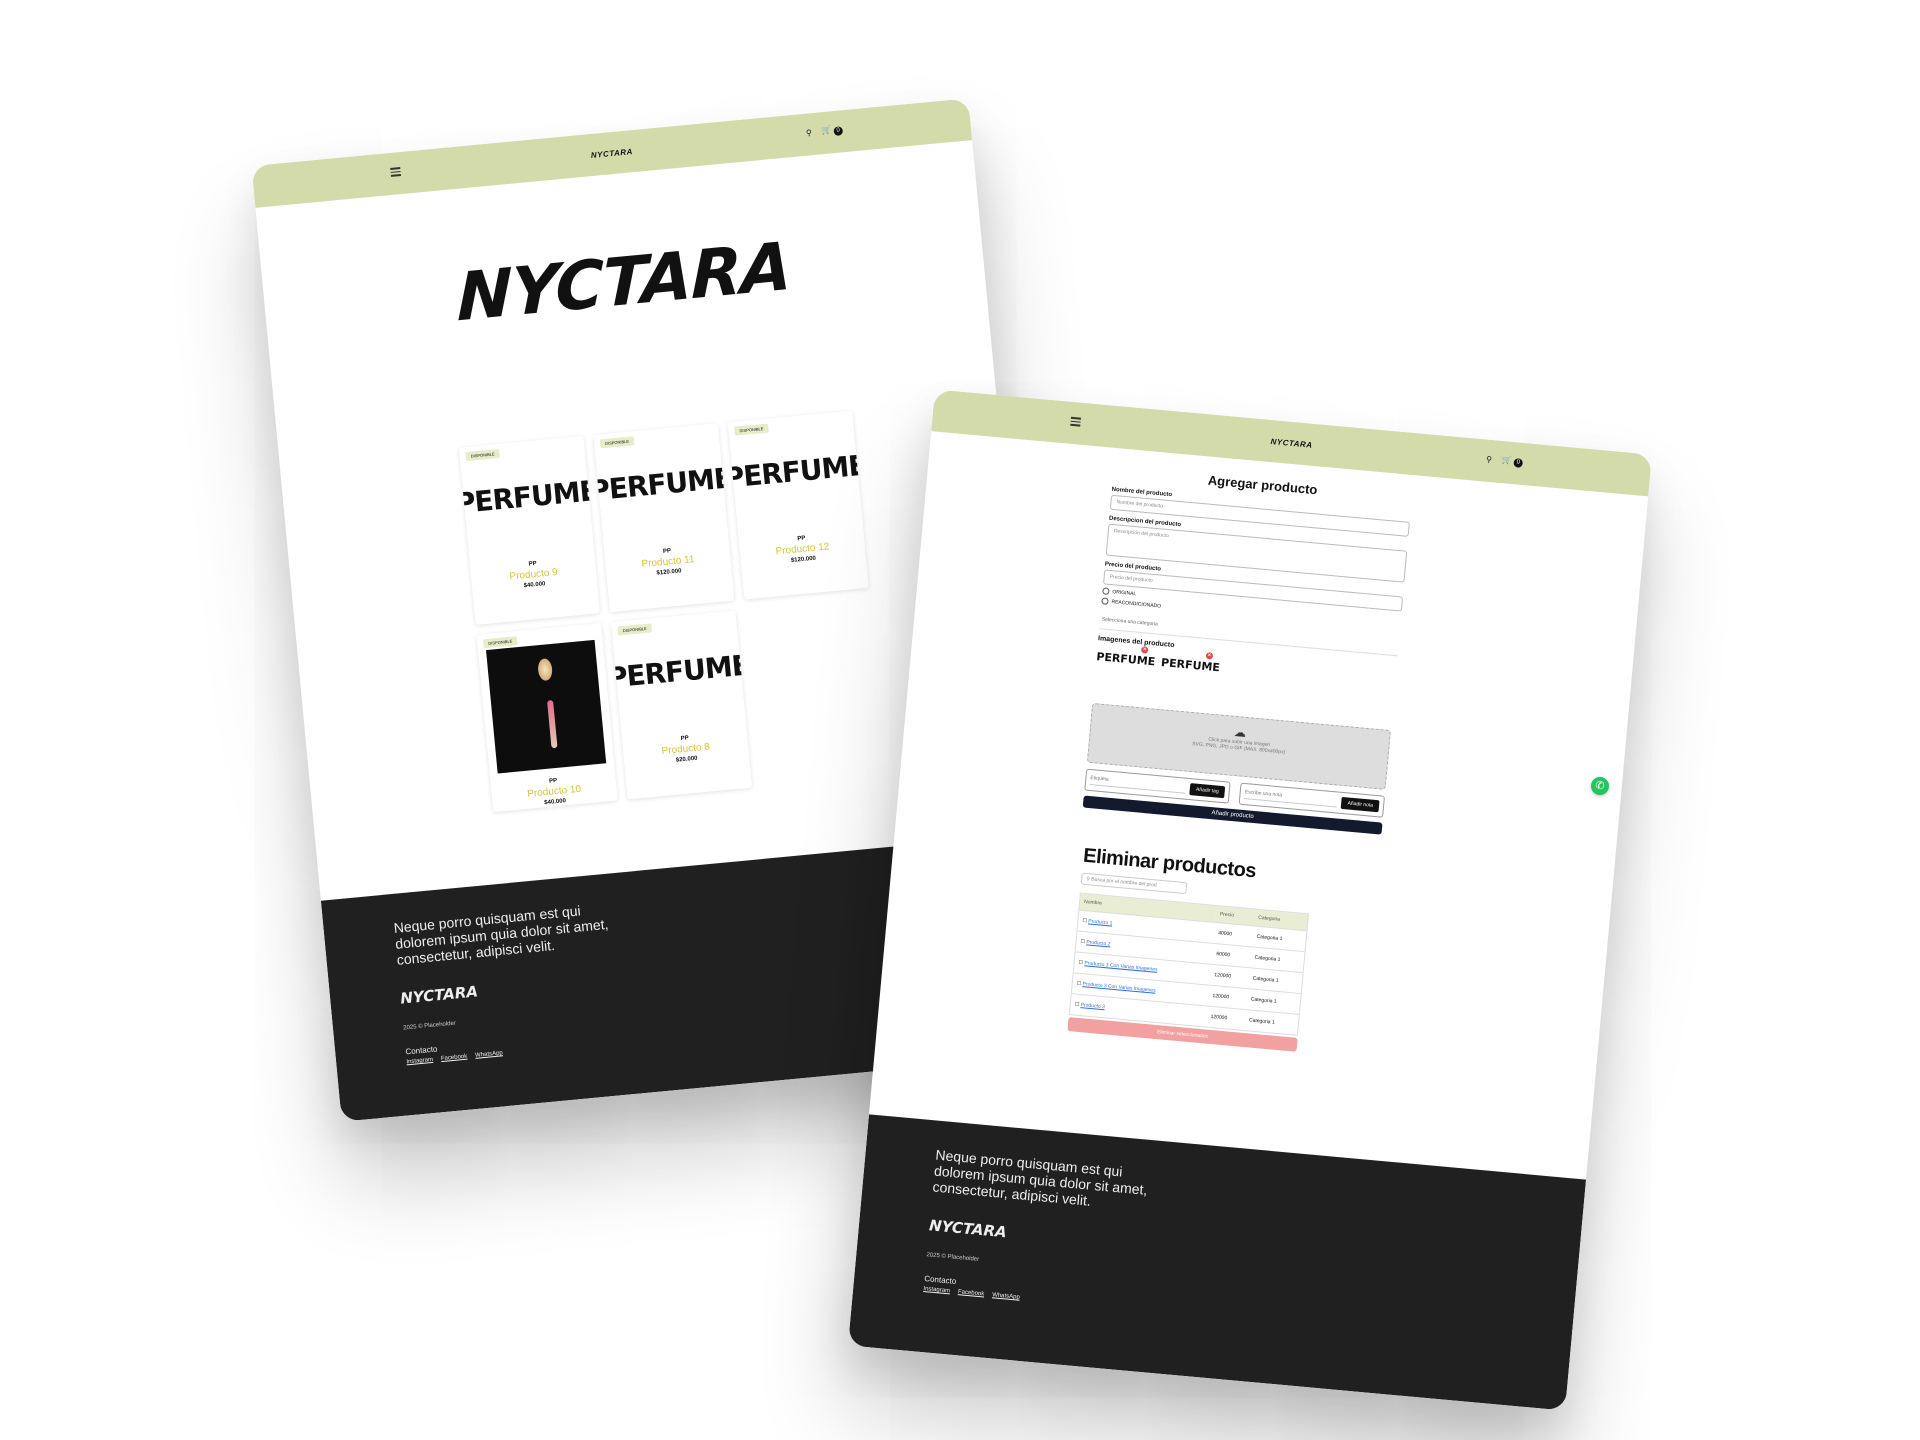 This screenshot has height=1440, width=1920. I want to click on footer-logo: NYCTARA, so click(968, 1229).